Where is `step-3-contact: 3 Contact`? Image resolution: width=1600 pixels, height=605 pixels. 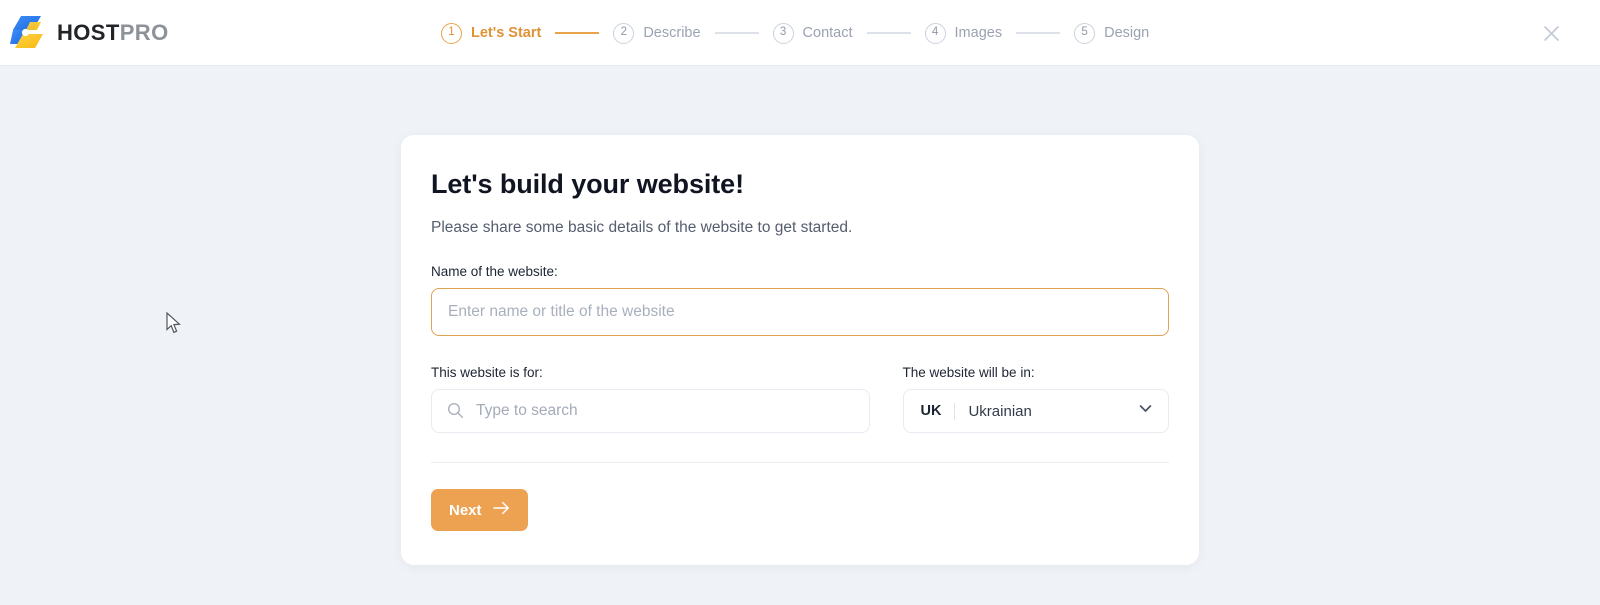 step-3-contact: 3 Contact is located at coordinates (812, 33).